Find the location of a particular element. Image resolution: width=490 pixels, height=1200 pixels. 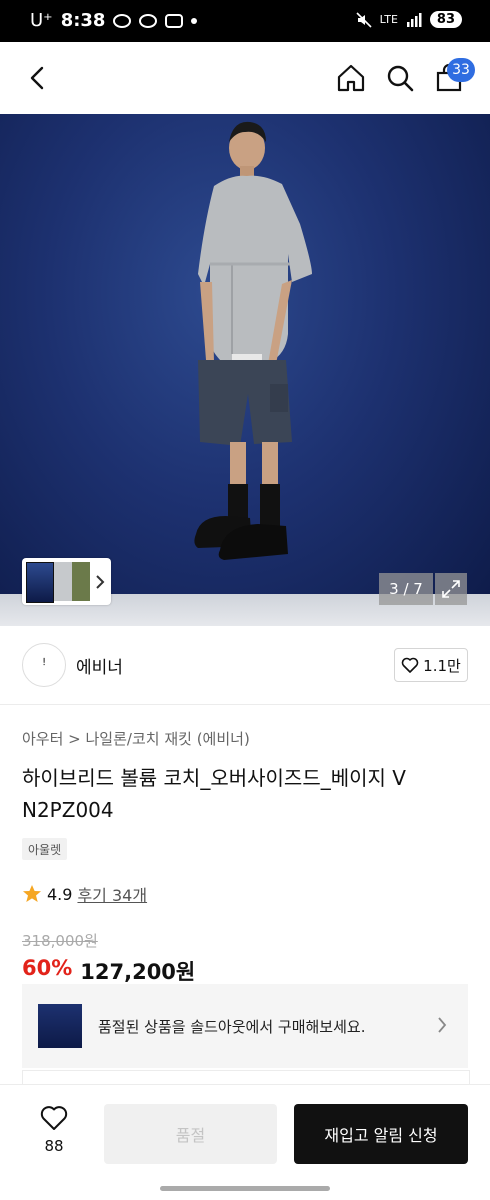

brand-like-button: 1.1만 is located at coordinates (431, 665).